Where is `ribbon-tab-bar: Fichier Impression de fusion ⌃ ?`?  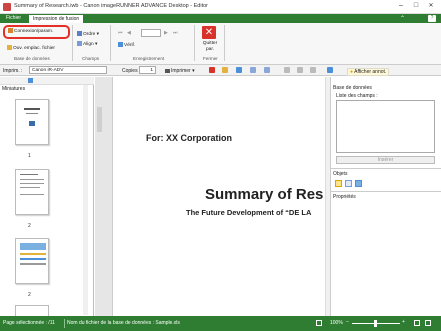 ribbon-tab-bar: Fichier Impression de fusion ⌃ ? is located at coordinates (220, 18).